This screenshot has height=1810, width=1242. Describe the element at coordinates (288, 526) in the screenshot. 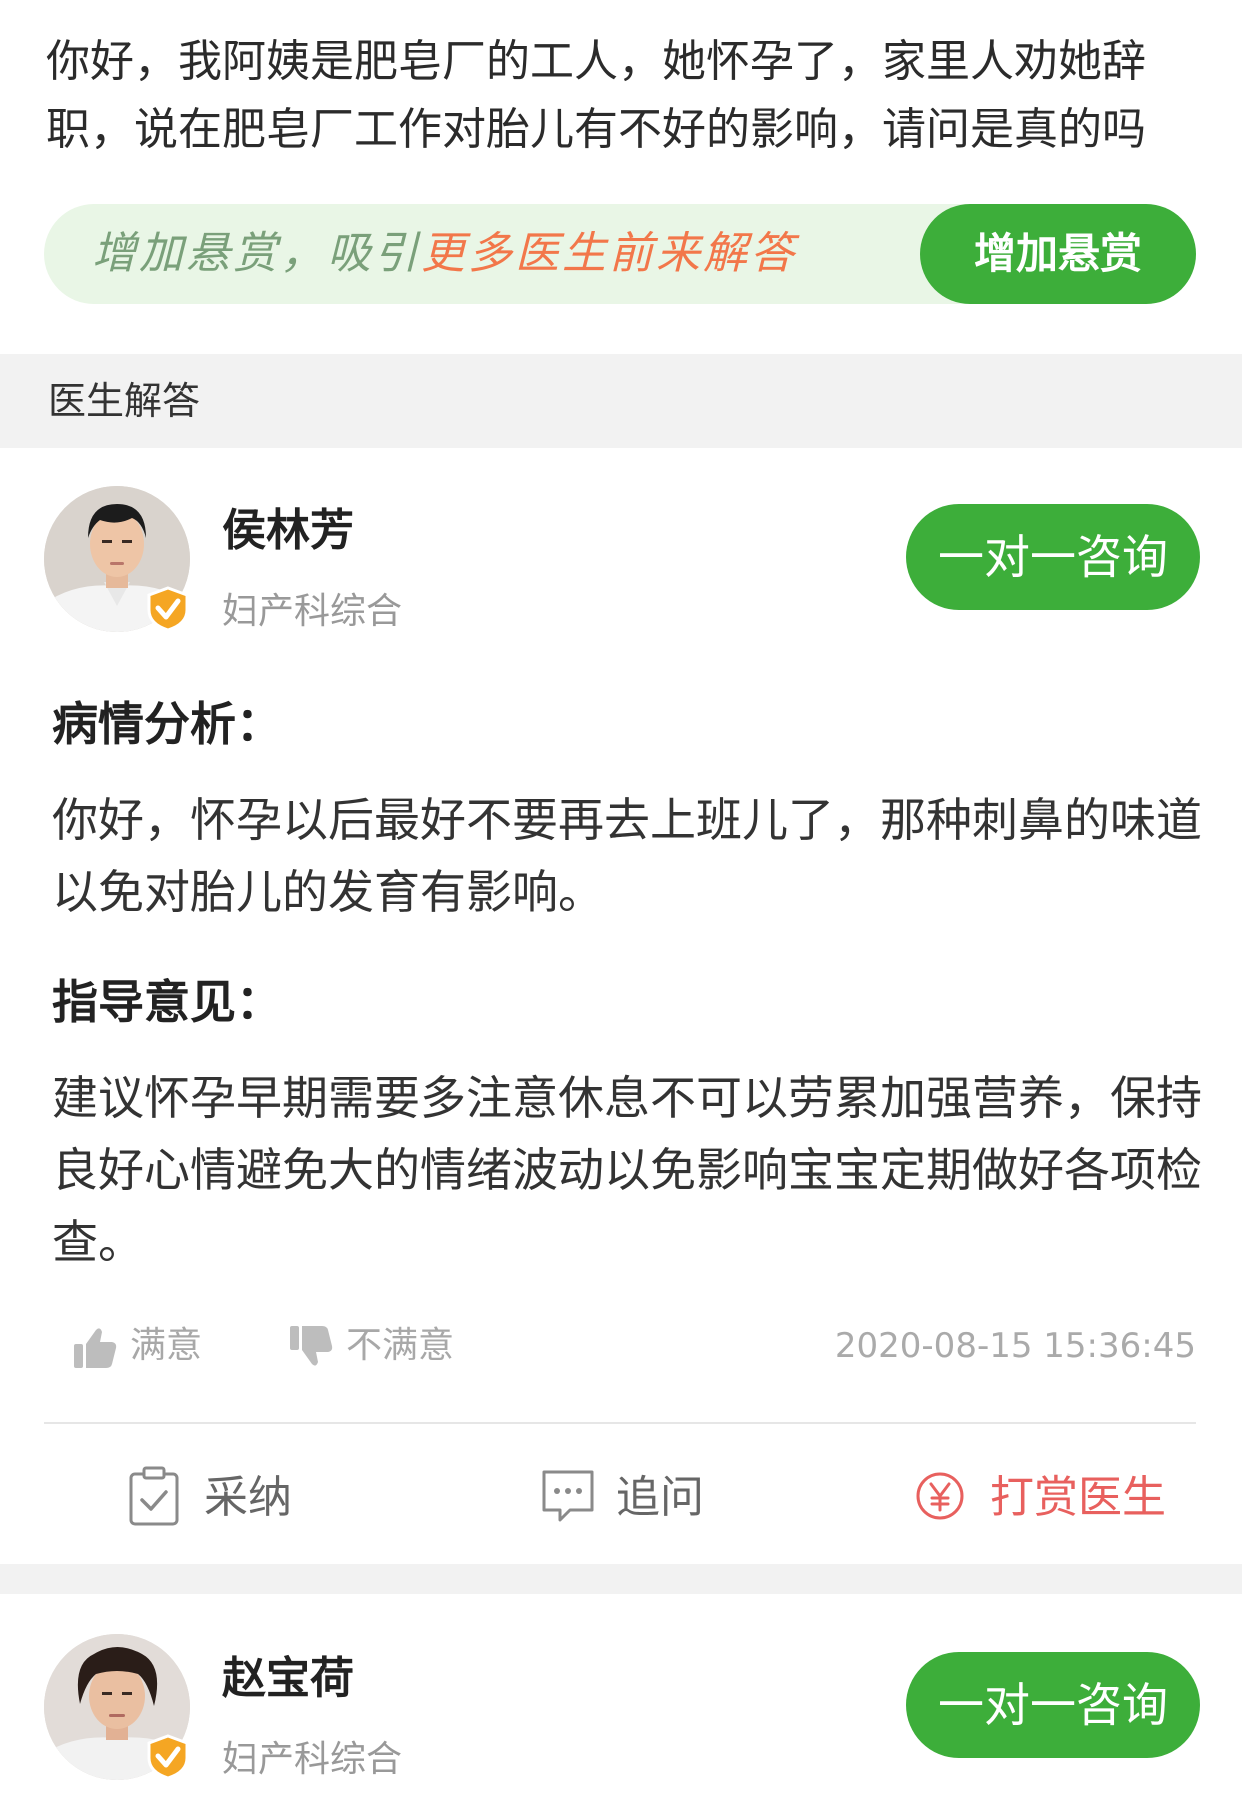

I see `doctor-name: 侯林芳` at that location.